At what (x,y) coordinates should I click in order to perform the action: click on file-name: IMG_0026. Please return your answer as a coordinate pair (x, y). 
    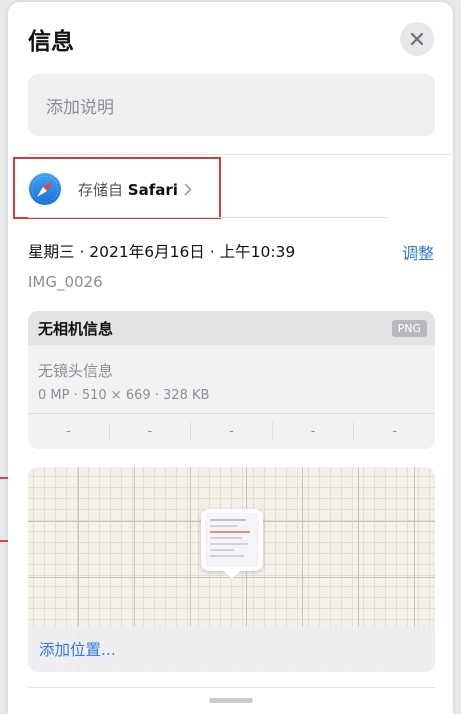
    Looking at the image, I should click on (65, 282).